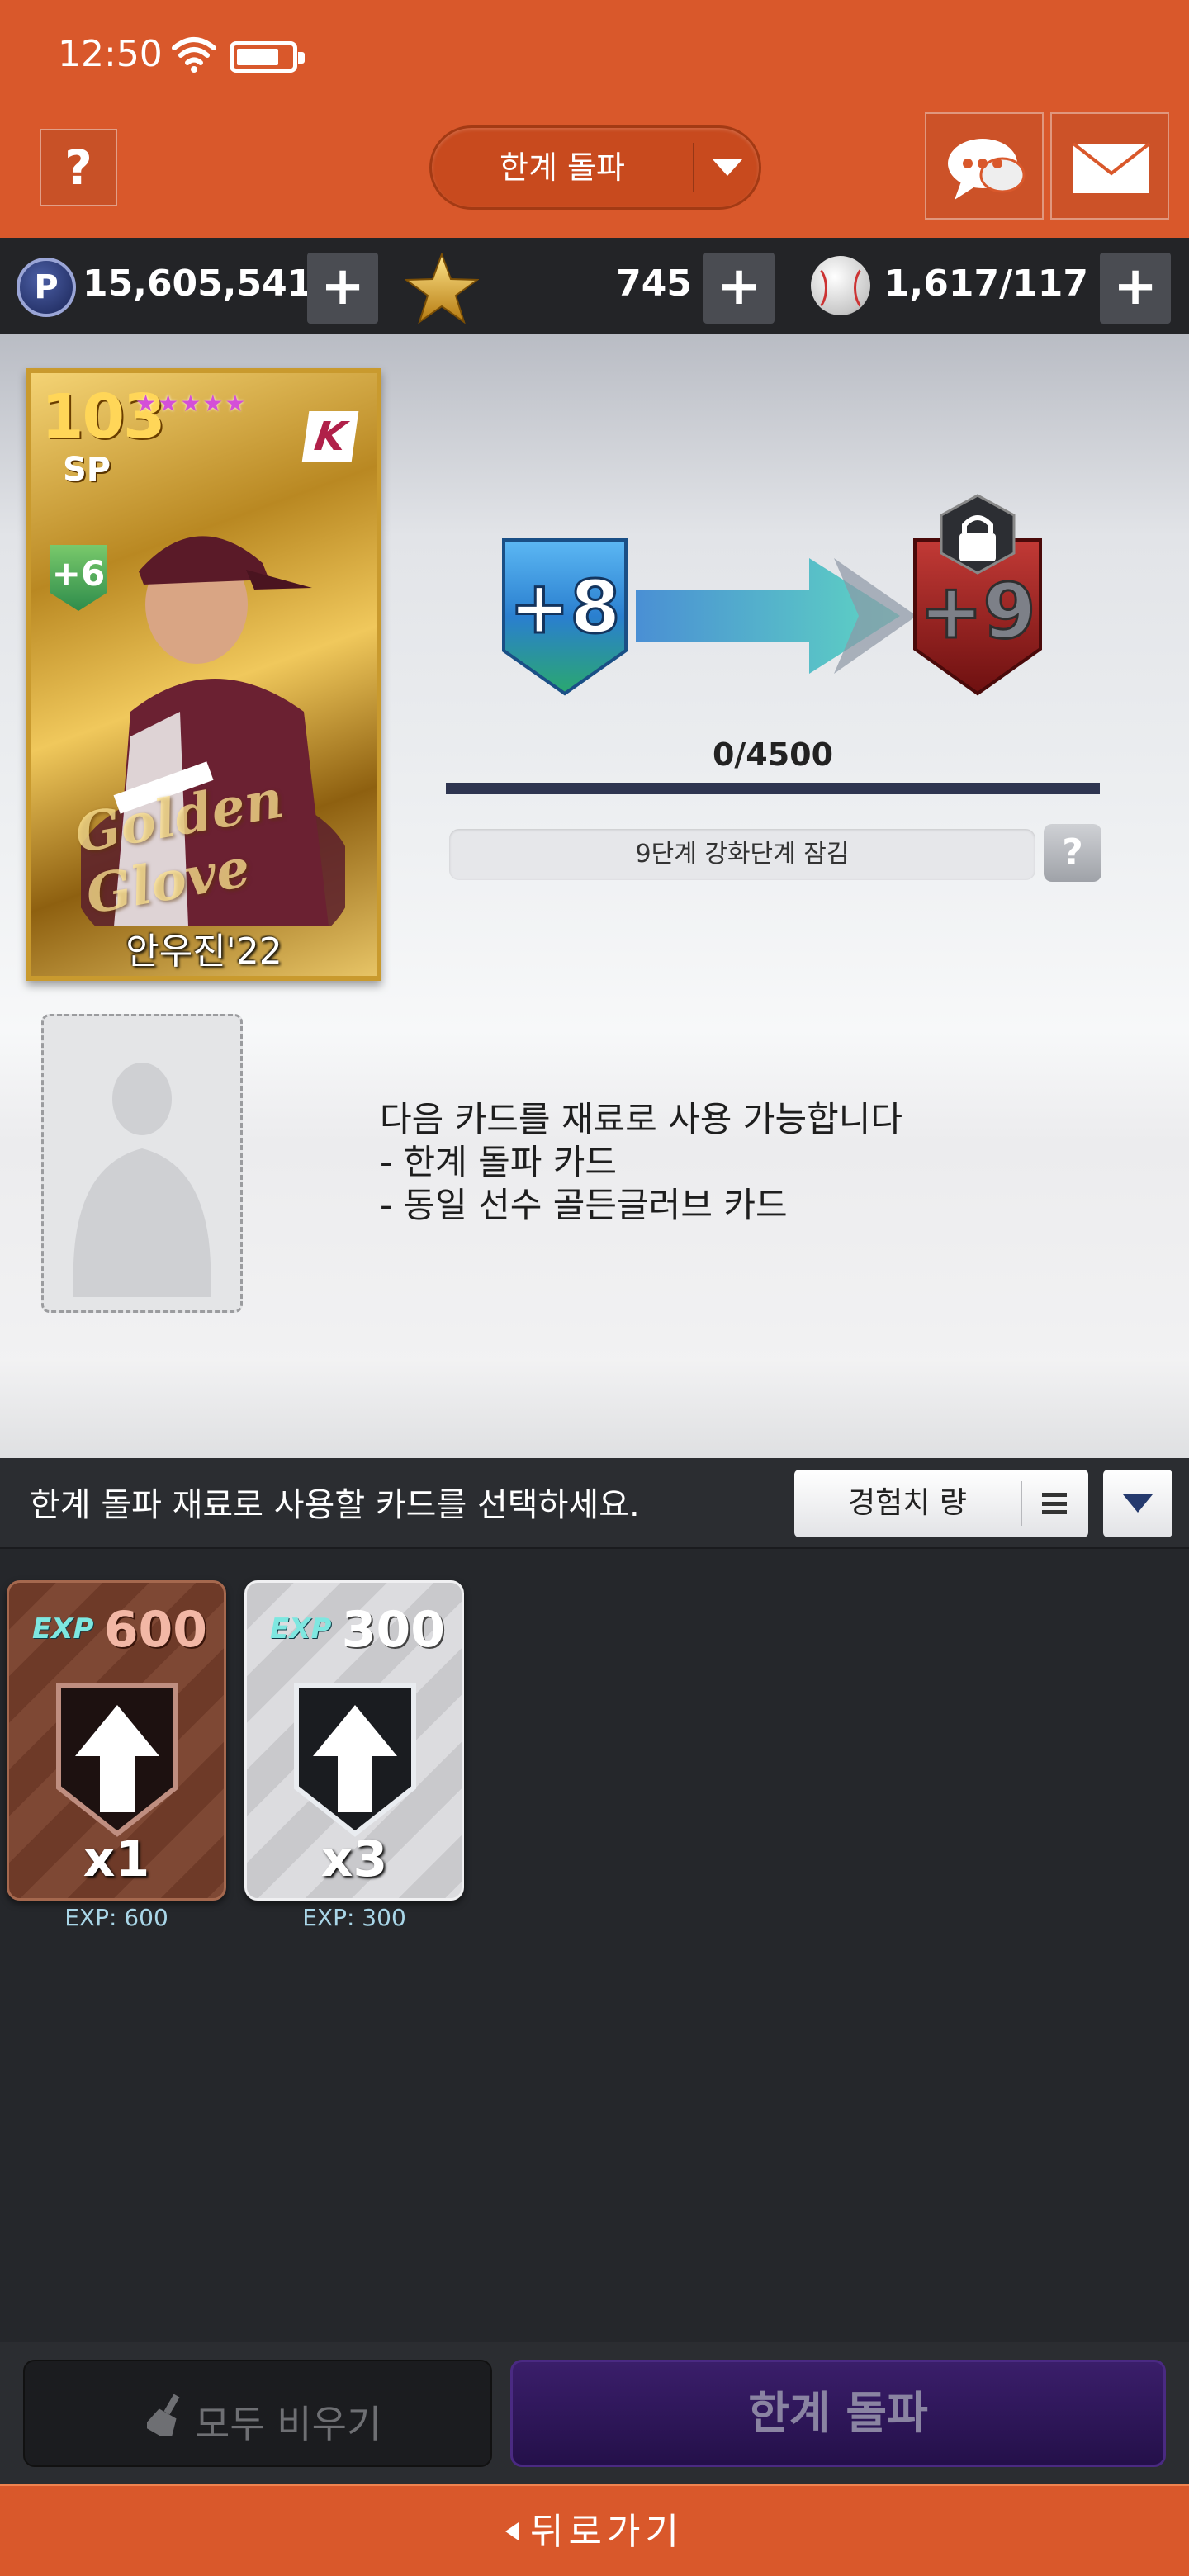  Describe the element at coordinates (442, 288) in the screenshot. I see `star-icon` at that location.